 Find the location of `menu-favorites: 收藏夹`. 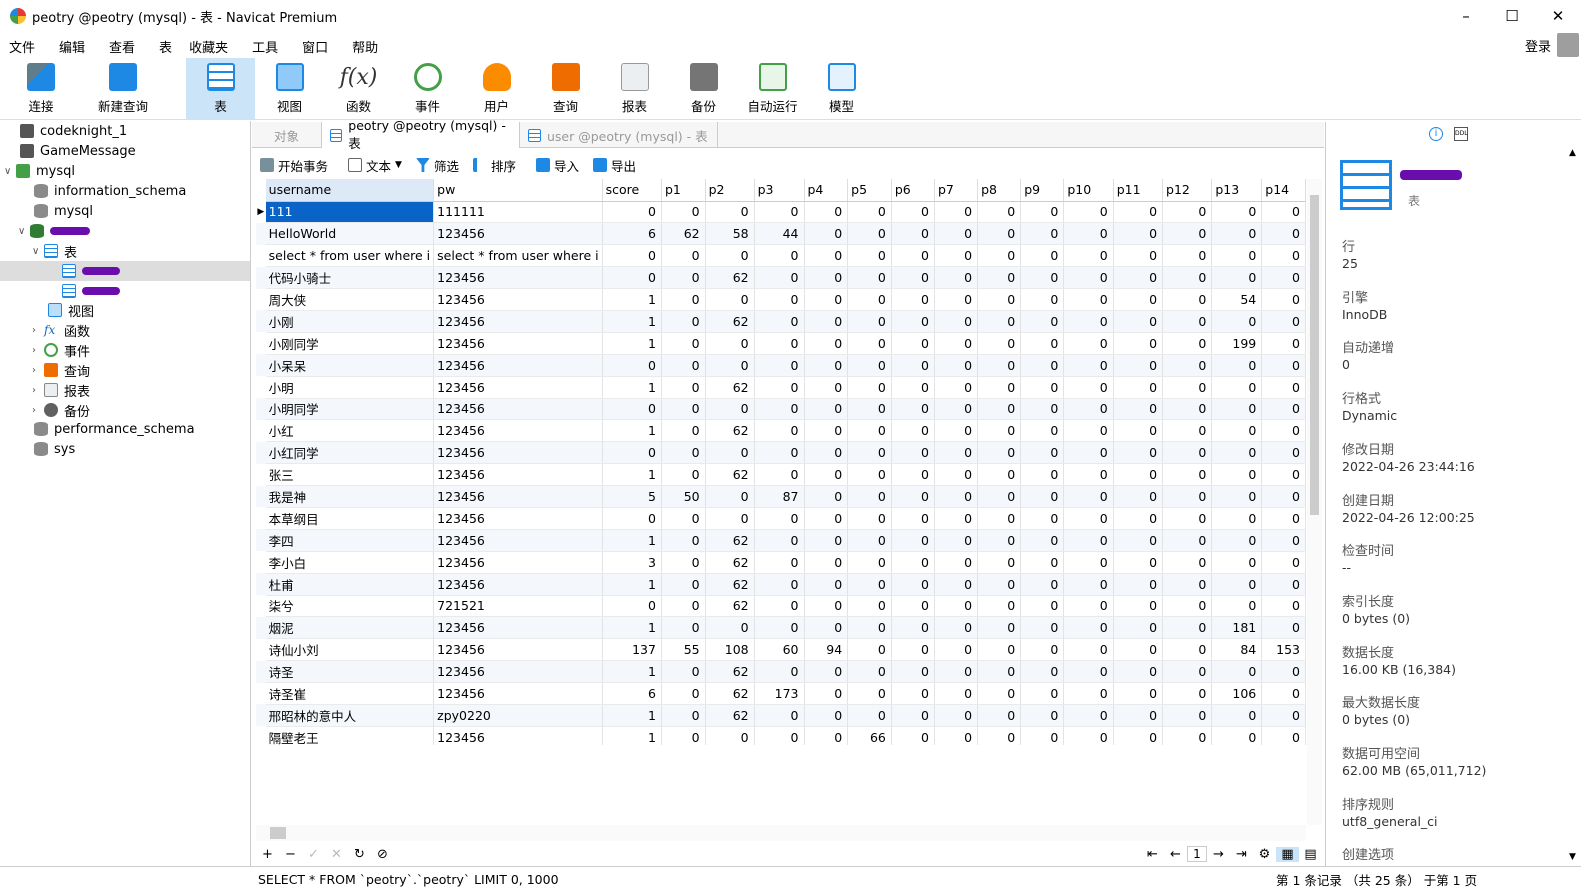

menu-favorites: 收藏夹 is located at coordinates (208, 46).